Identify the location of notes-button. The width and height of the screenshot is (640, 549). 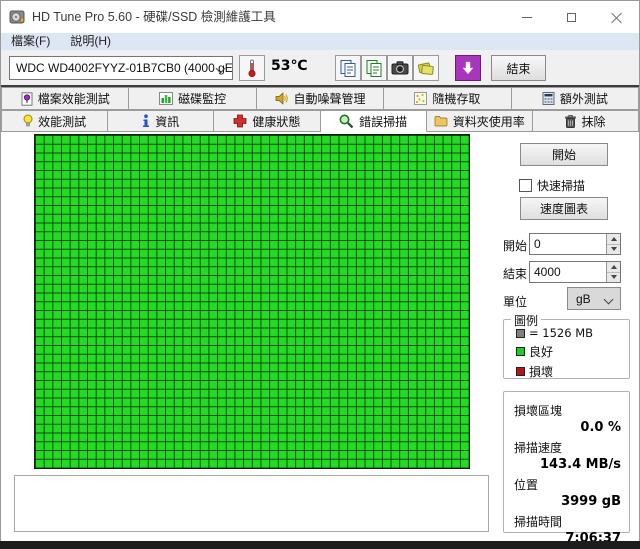
(426, 68).